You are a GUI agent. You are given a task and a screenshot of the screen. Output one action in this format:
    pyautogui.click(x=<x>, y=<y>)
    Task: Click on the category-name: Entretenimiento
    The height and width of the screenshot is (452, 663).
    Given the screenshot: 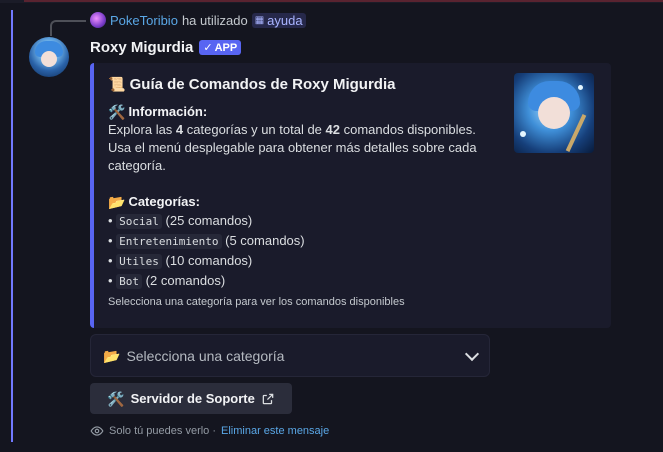 What is the action you would take?
    pyautogui.click(x=169, y=241)
    